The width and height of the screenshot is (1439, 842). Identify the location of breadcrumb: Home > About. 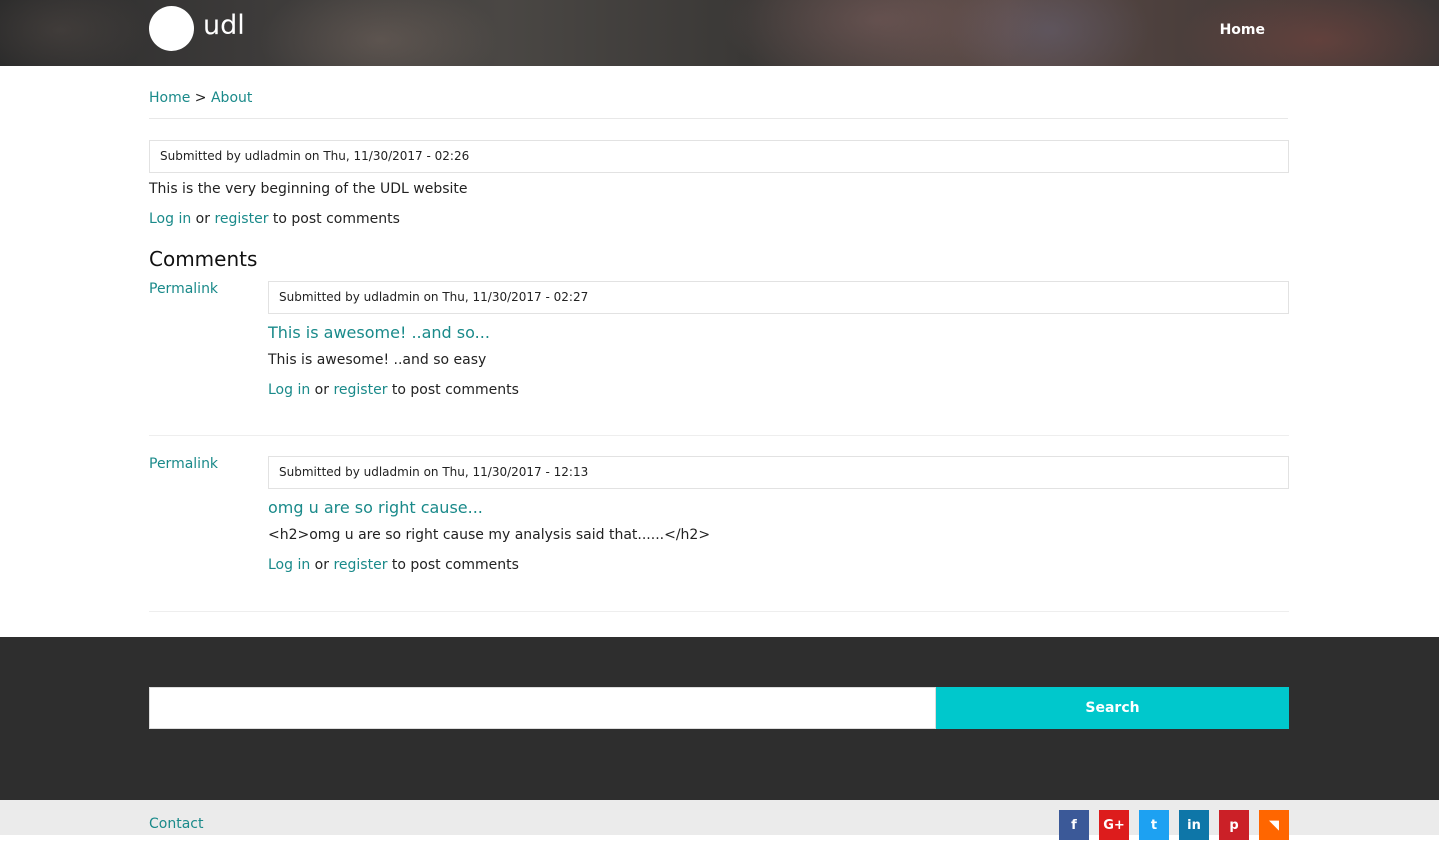
(718, 104).